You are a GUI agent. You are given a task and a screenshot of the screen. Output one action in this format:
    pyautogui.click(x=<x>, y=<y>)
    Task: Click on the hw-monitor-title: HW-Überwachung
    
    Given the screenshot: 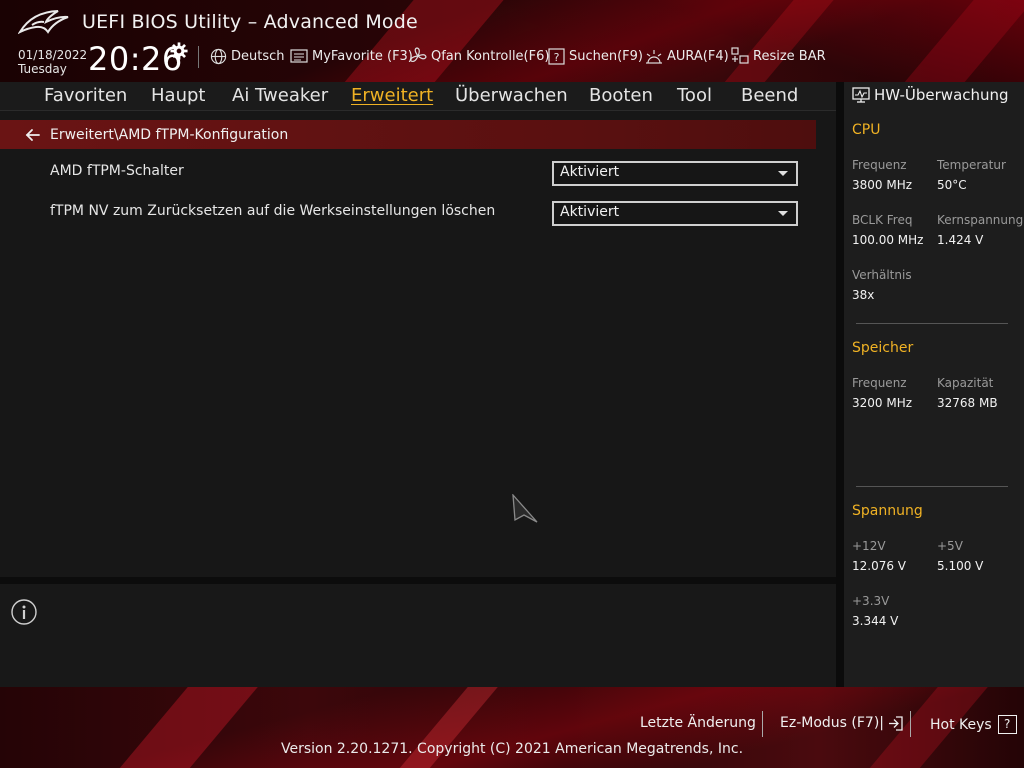 What is the action you would take?
    pyautogui.click(x=930, y=95)
    